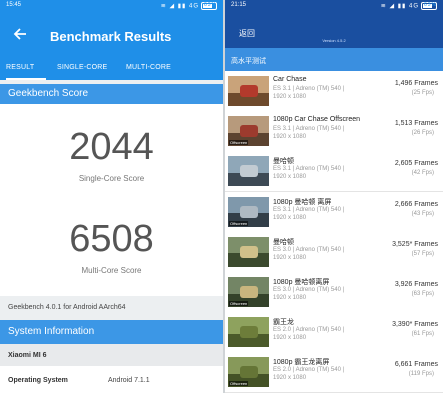  What do you see at coordinates (416, 83) in the screenshot?
I see `frames-value: 1,496 Frames` at bounding box center [416, 83].